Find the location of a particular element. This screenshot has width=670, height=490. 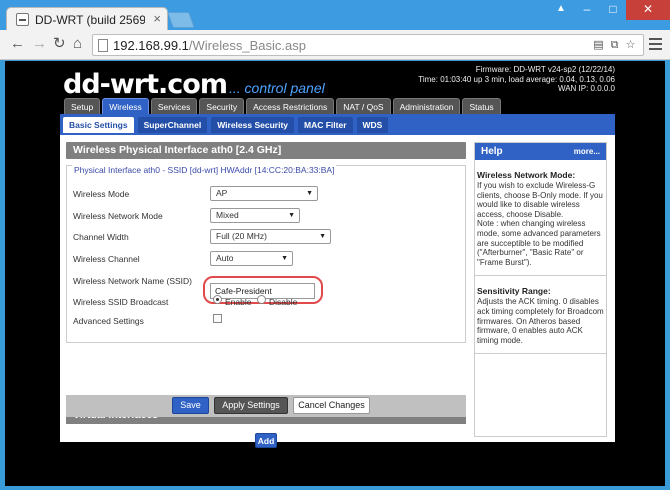

broadcast-disable-radio is located at coordinates (261, 299).